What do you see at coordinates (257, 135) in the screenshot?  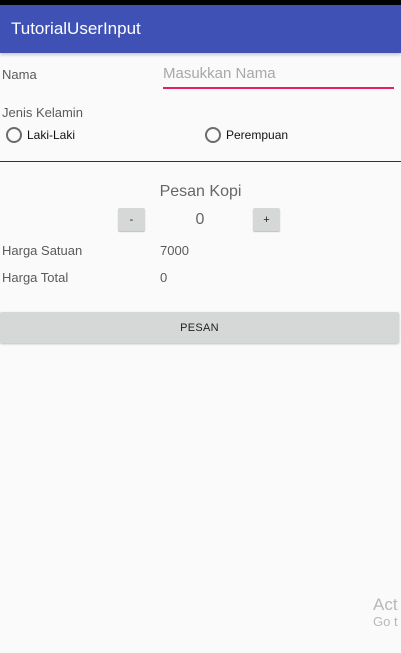 I see `radio-female-label: Perempuan` at bounding box center [257, 135].